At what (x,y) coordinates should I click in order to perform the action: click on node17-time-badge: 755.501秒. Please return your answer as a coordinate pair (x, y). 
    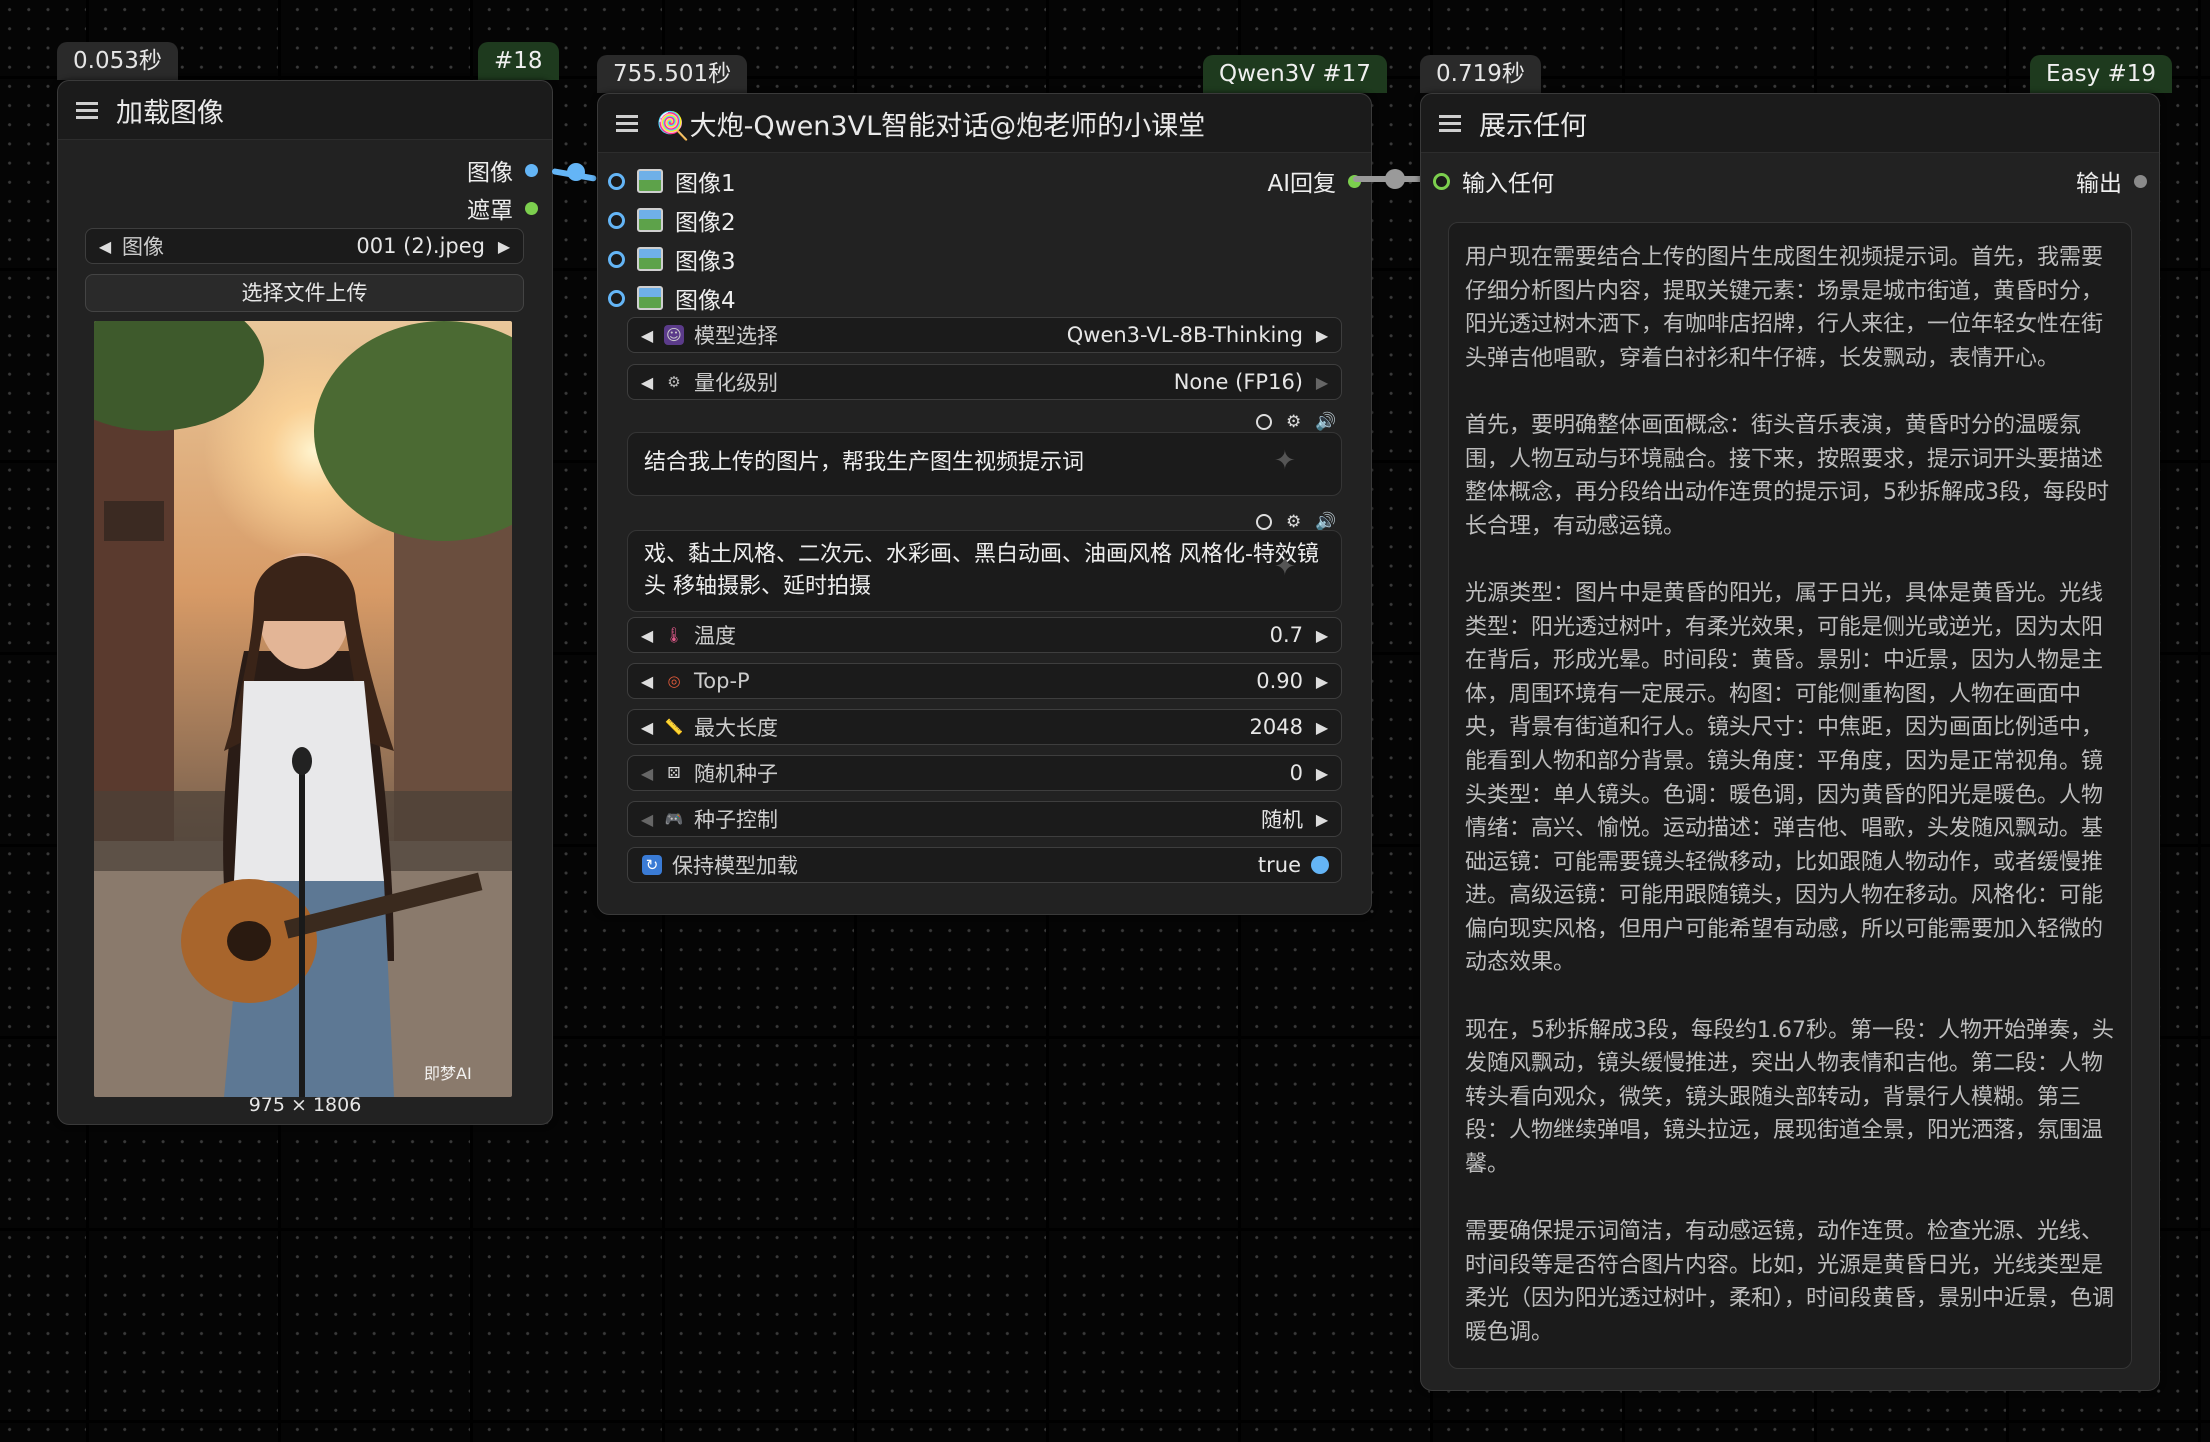
    Looking at the image, I should click on (672, 74).